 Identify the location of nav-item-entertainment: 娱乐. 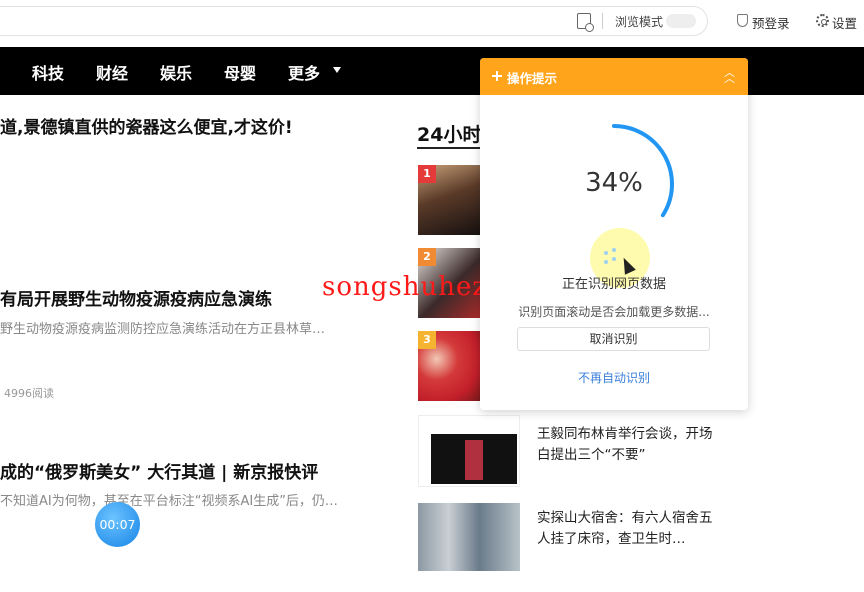
(176, 72).